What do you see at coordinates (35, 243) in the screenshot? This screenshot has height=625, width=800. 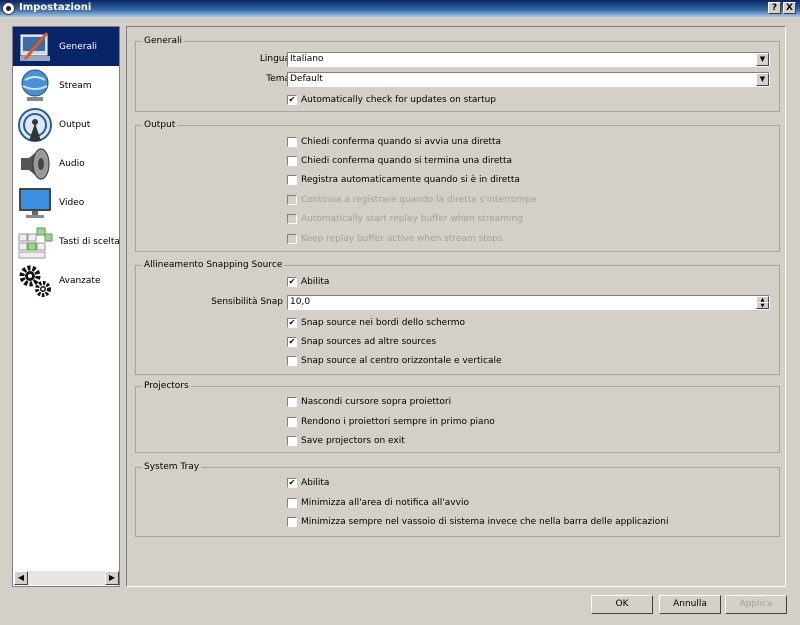 I see `keyboard-icon` at bounding box center [35, 243].